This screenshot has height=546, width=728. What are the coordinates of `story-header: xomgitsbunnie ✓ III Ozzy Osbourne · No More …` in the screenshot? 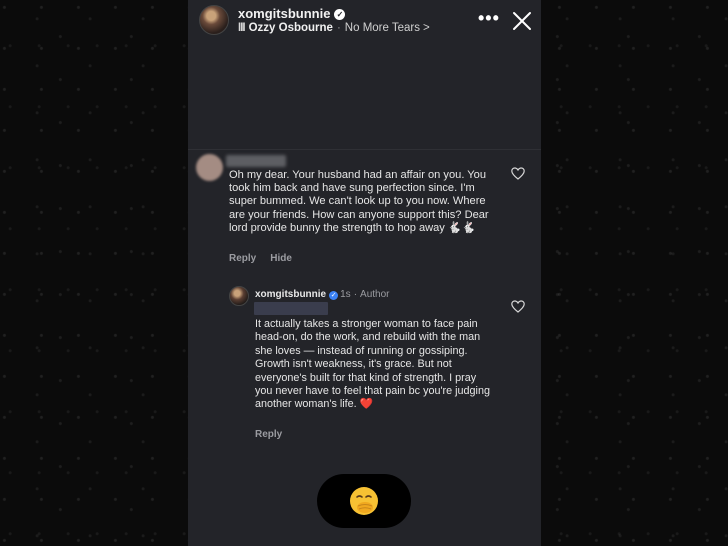 It's located at (364, 22).